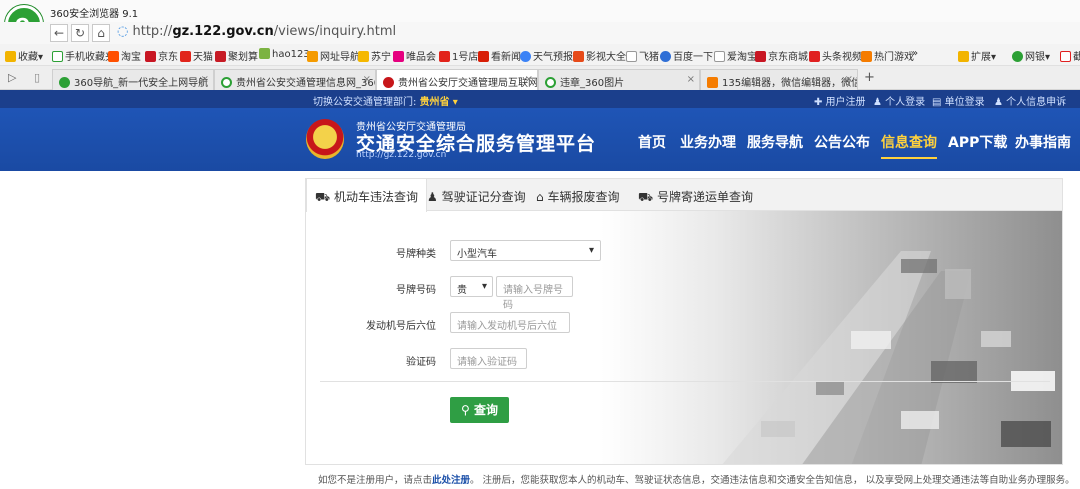 This screenshot has width=1080, height=489. What do you see at coordinates (599, 55) in the screenshot?
I see `favorite-item: 影视大全` at bounding box center [599, 55].